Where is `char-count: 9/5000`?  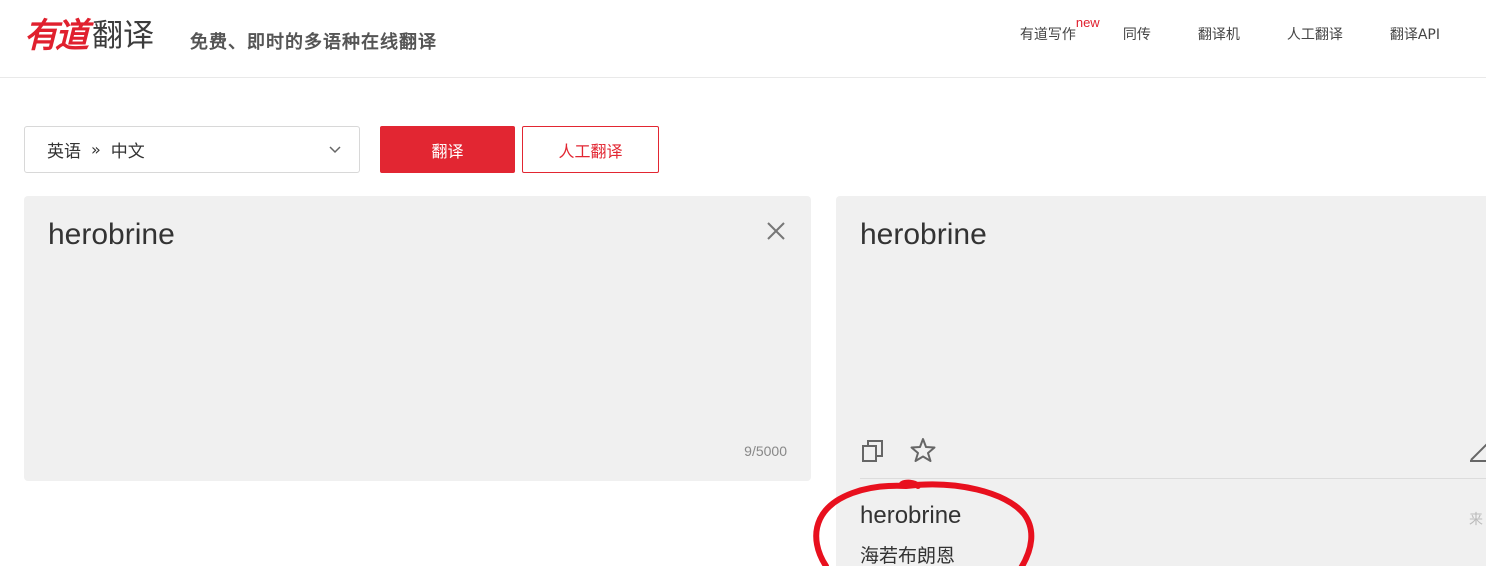
char-count: 9/5000 is located at coordinates (765, 451).